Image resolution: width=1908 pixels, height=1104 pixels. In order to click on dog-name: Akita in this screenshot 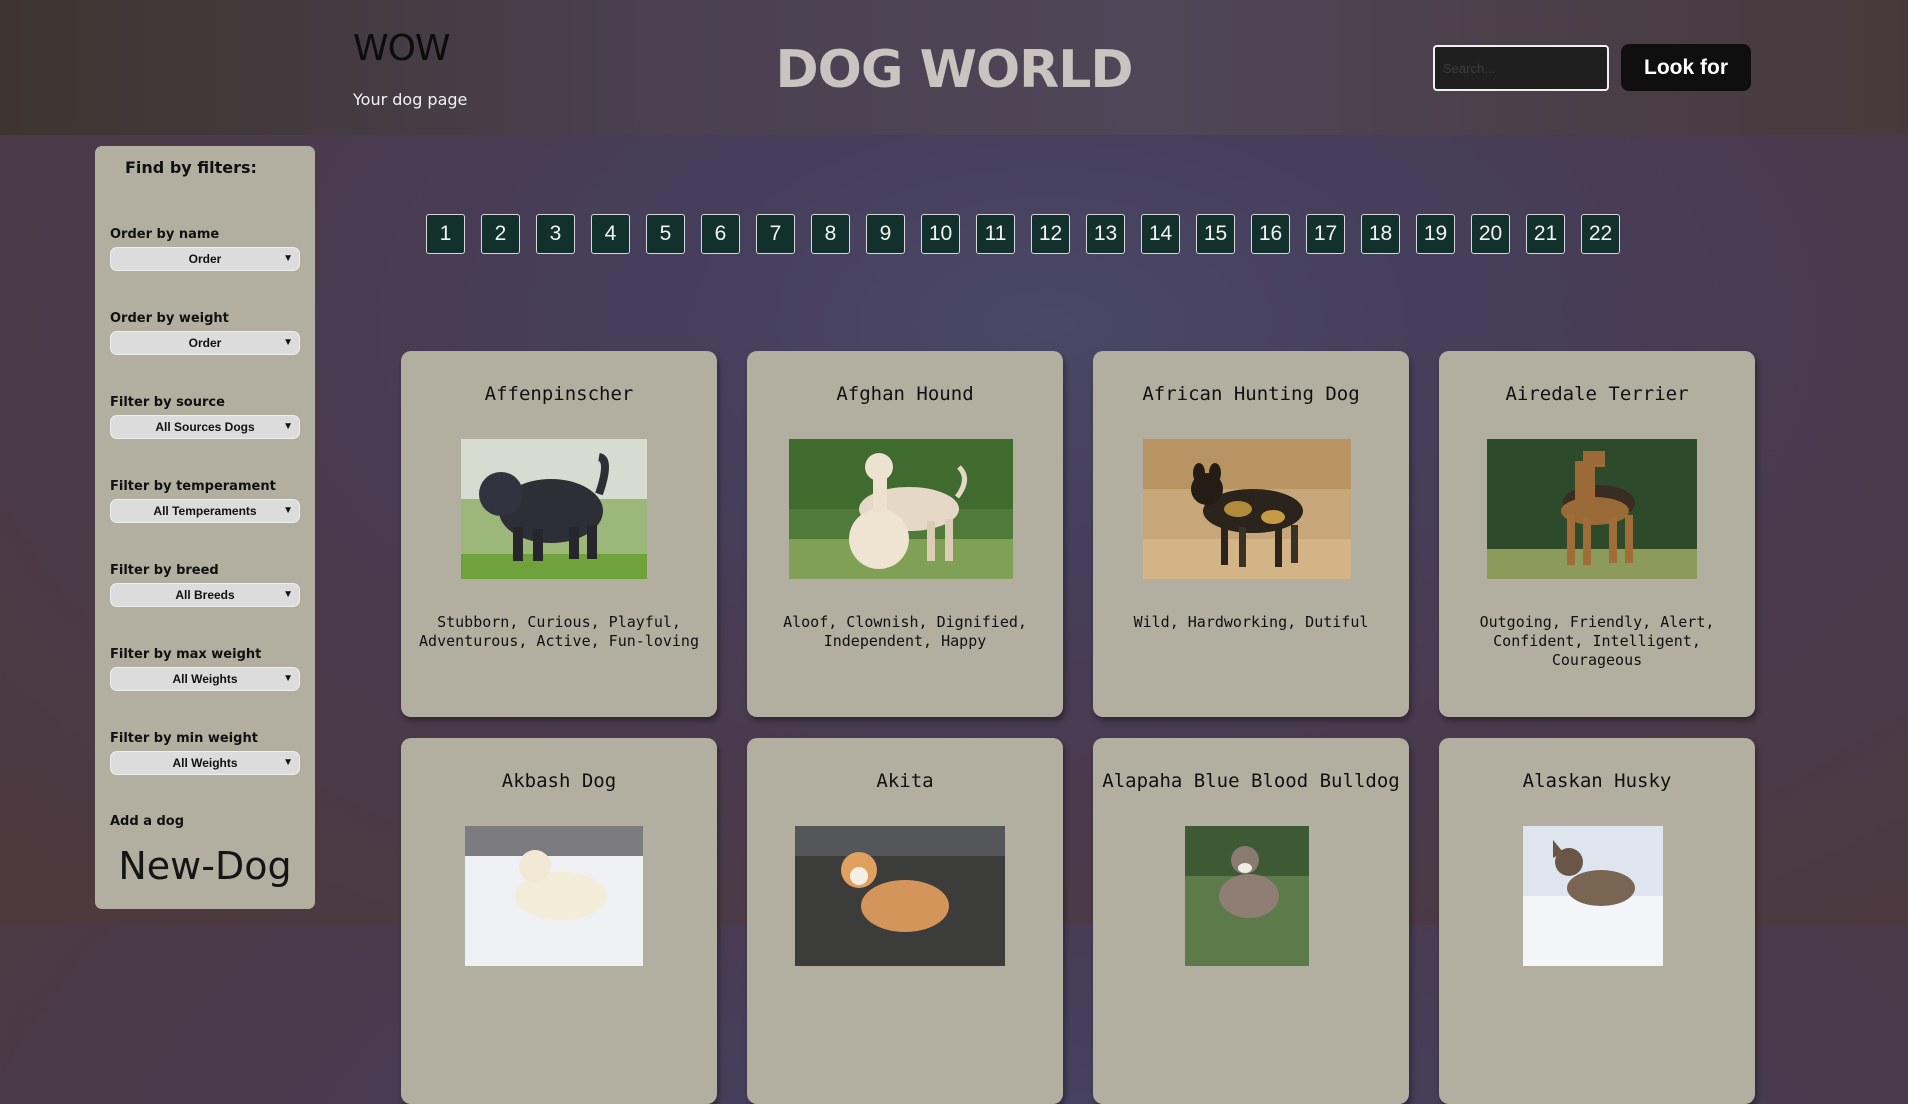, I will do `click(905, 781)`.